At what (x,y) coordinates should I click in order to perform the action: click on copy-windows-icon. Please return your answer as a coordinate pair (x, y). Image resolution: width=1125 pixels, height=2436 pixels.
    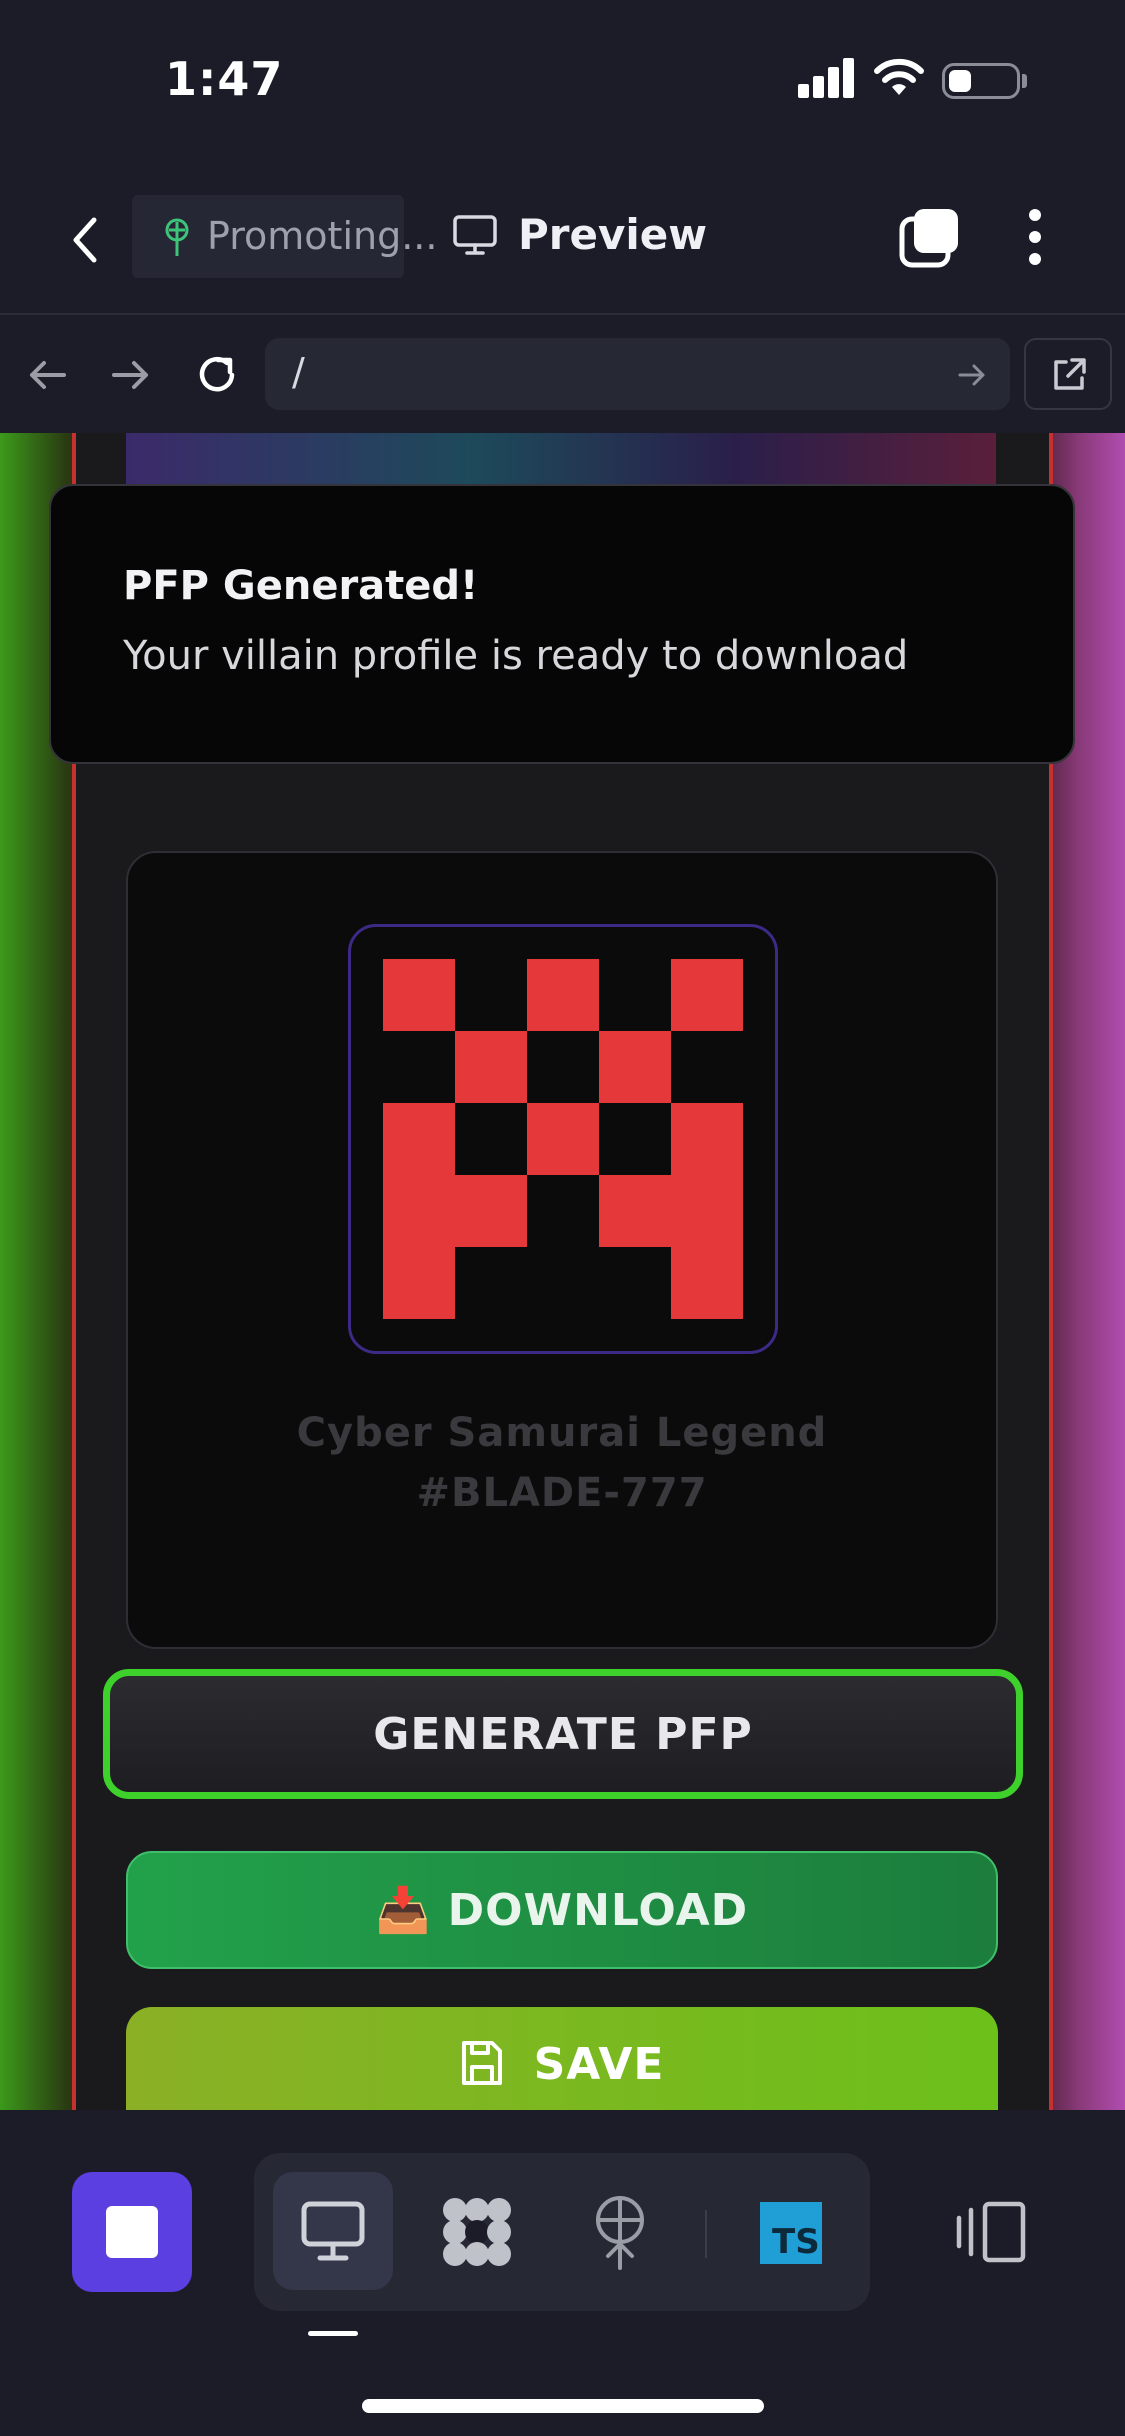
    Looking at the image, I should click on (930, 237).